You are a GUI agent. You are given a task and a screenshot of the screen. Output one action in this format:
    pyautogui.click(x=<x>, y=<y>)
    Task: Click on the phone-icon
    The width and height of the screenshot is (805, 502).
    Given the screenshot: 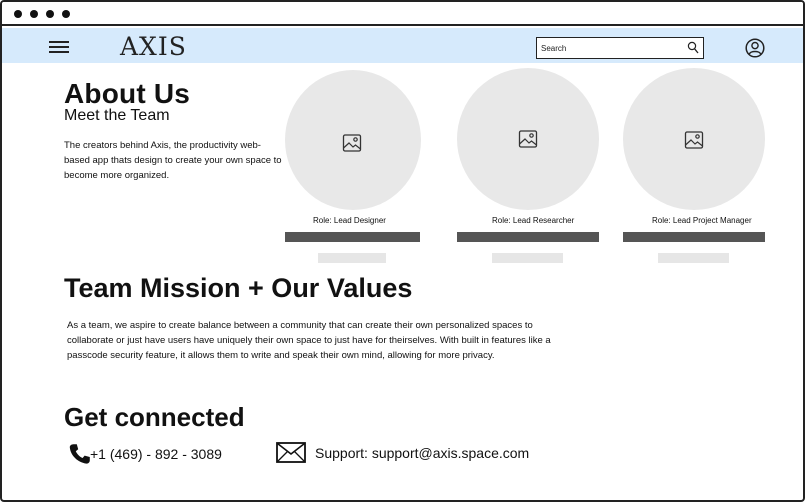 What is the action you would take?
    pyautogui.click(x=79, y=454)
    